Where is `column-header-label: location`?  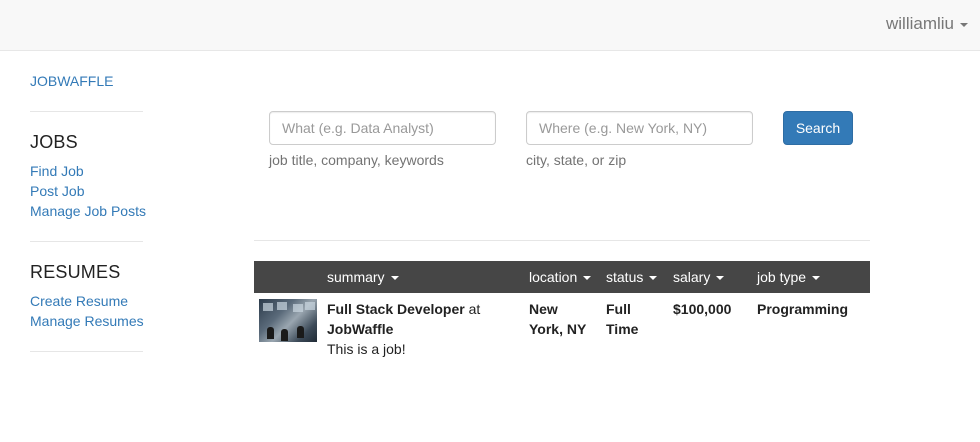 column-header-label: location is located at coordinates (553, 277).